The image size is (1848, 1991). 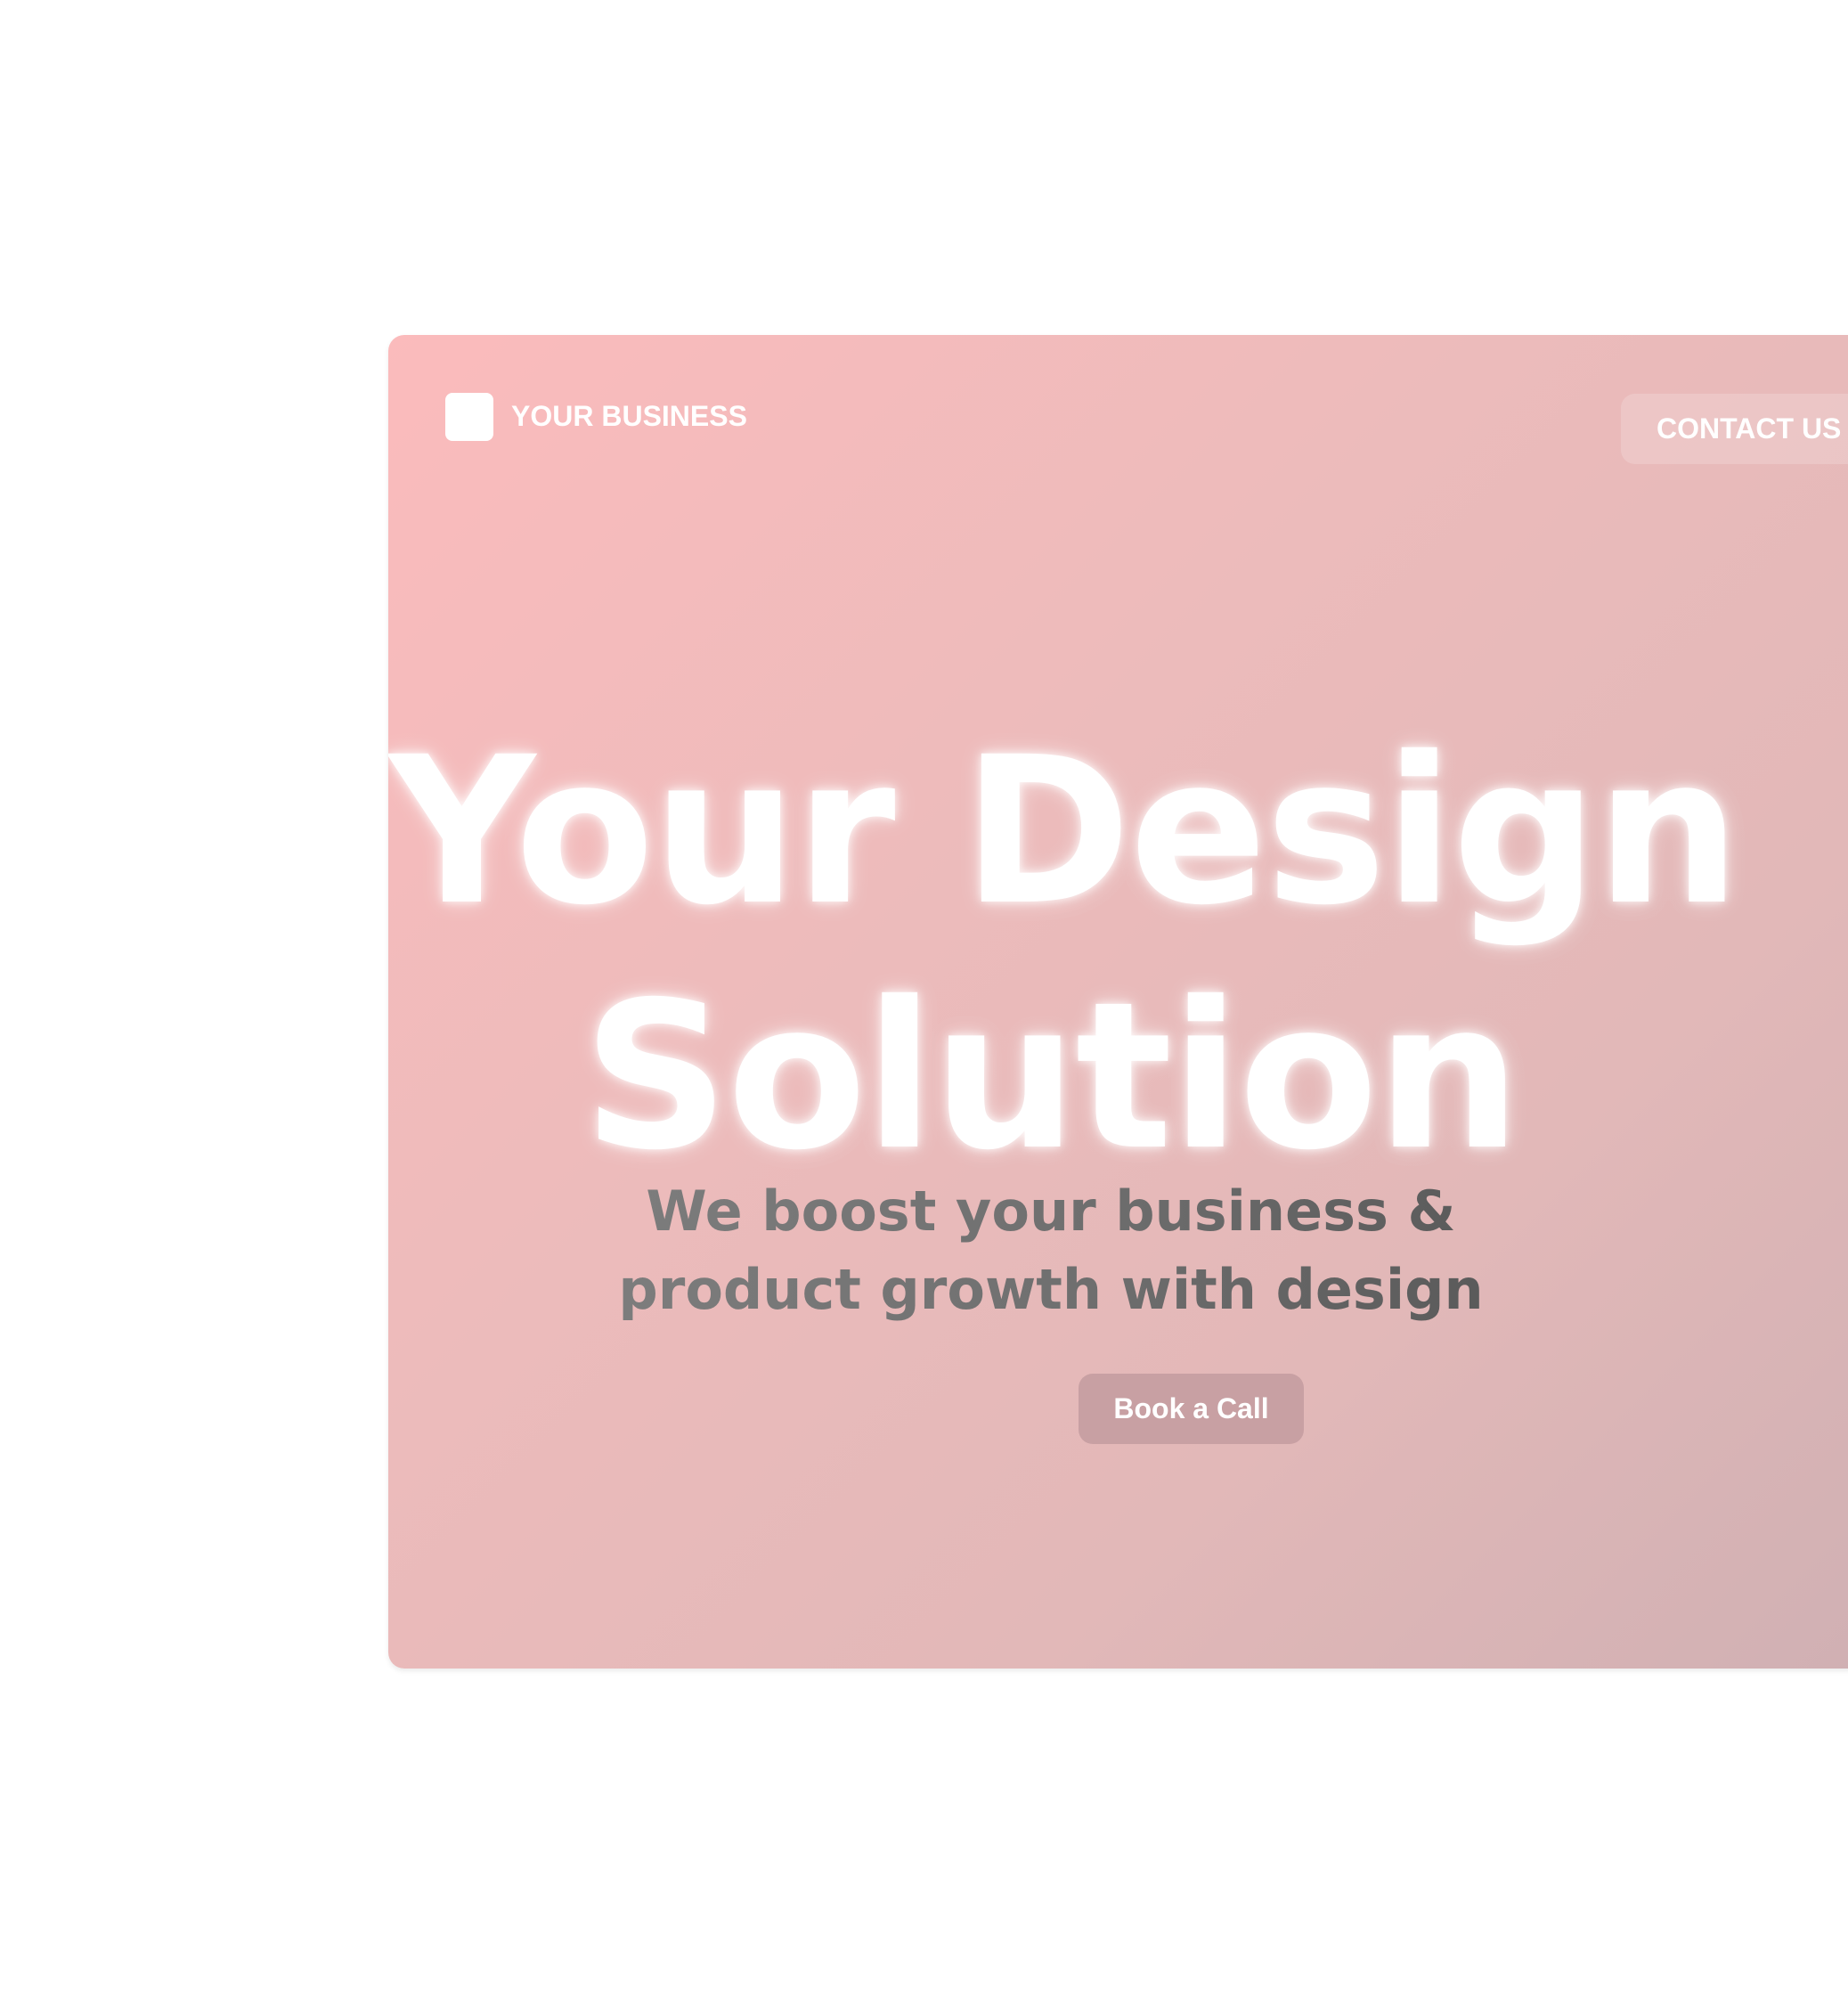 I want to click on hero-subheading-line-1: We boost your business &, so click(x=1051, y=1211).